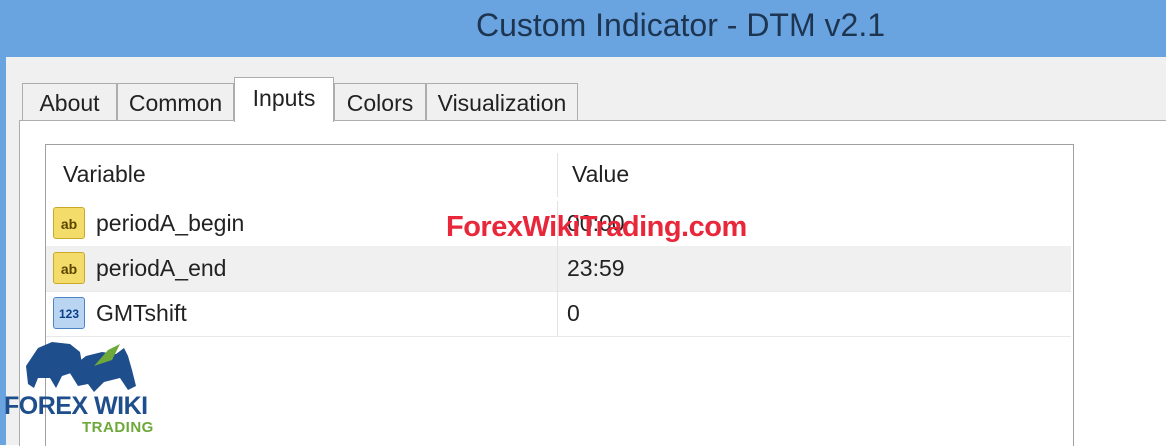  What do you see at coordinates (170, 223) in the screenshot?
I see `variable-name: periodA_begin` at bounding box center [170, 223].